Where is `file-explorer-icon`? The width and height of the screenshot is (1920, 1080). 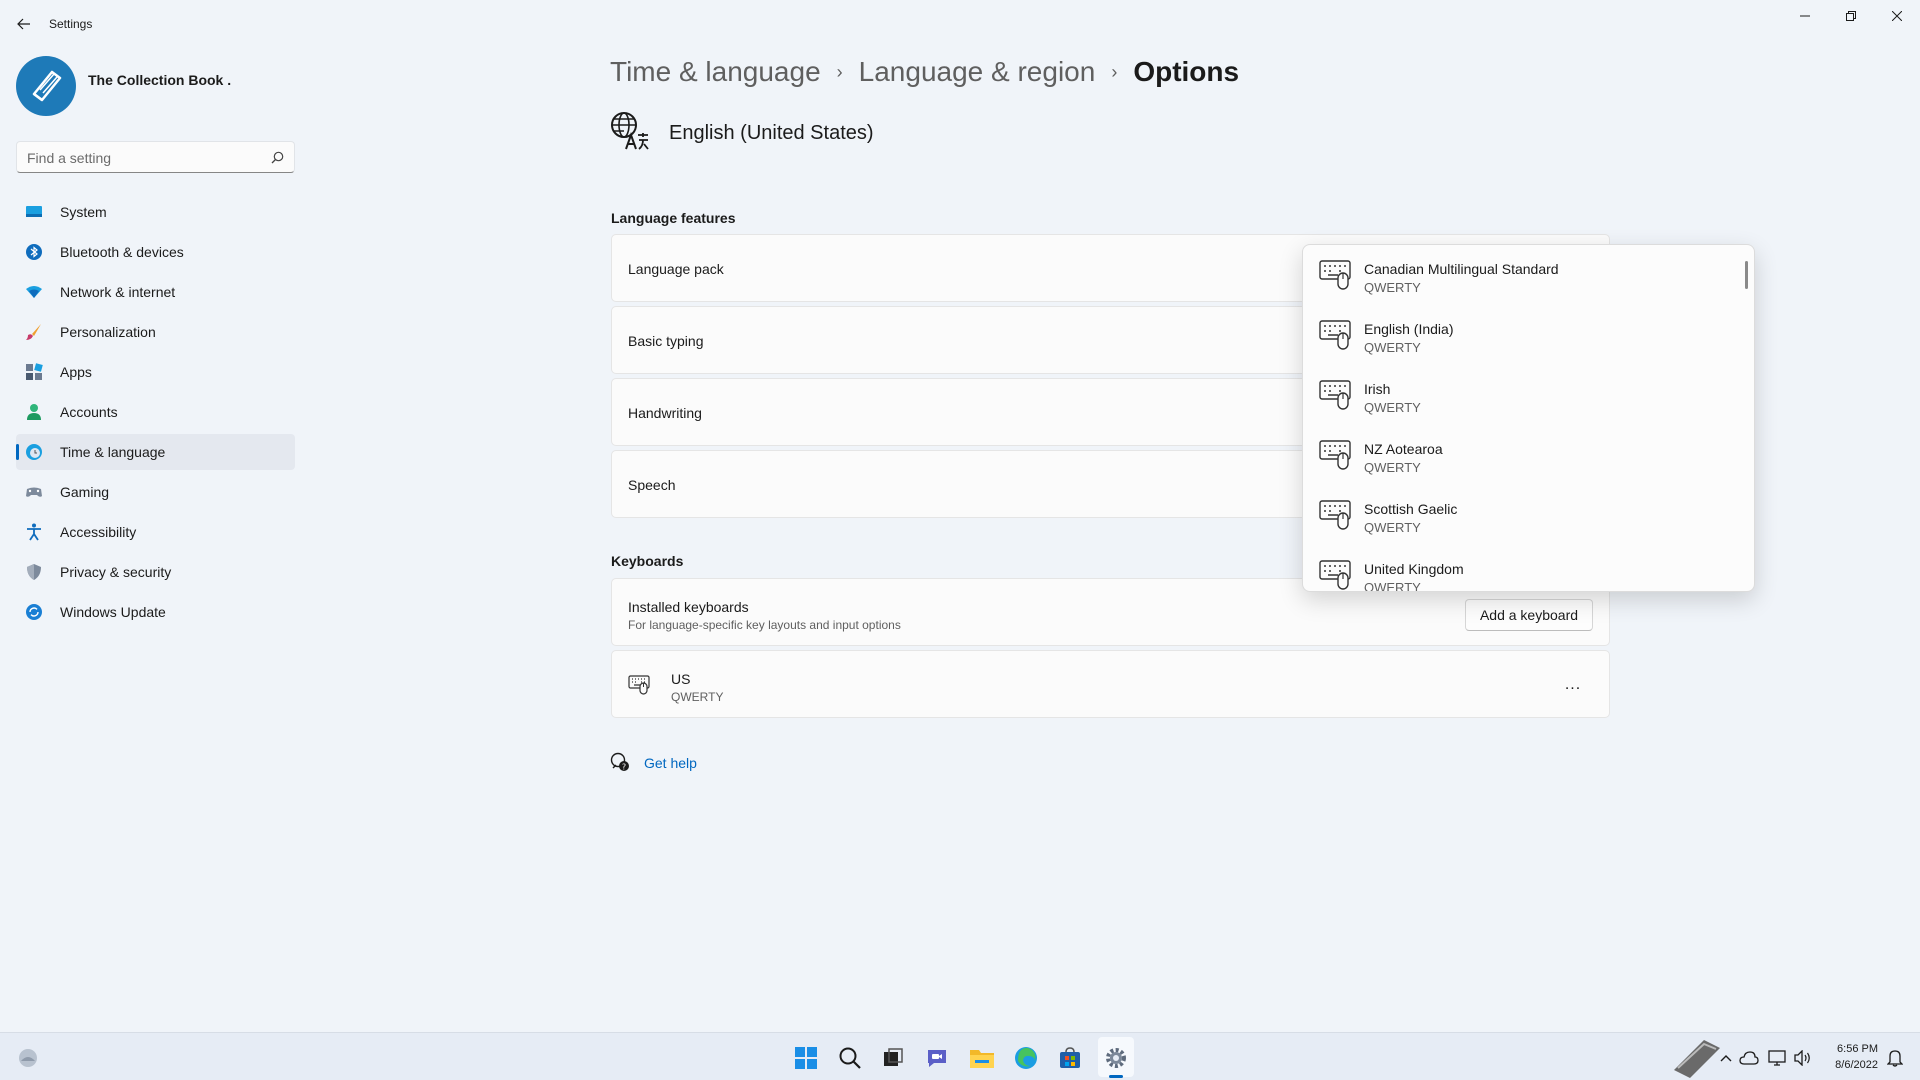 file-explorer-icon is located at coordinates (982, 1059).